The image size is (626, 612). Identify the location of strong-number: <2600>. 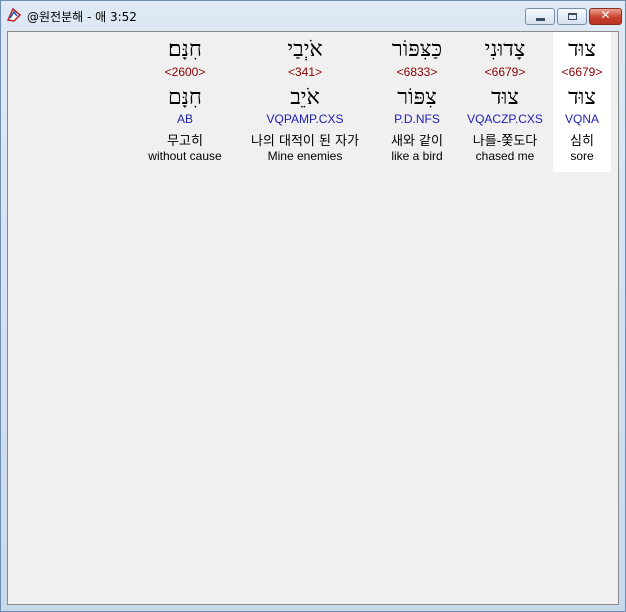
(185, 72).